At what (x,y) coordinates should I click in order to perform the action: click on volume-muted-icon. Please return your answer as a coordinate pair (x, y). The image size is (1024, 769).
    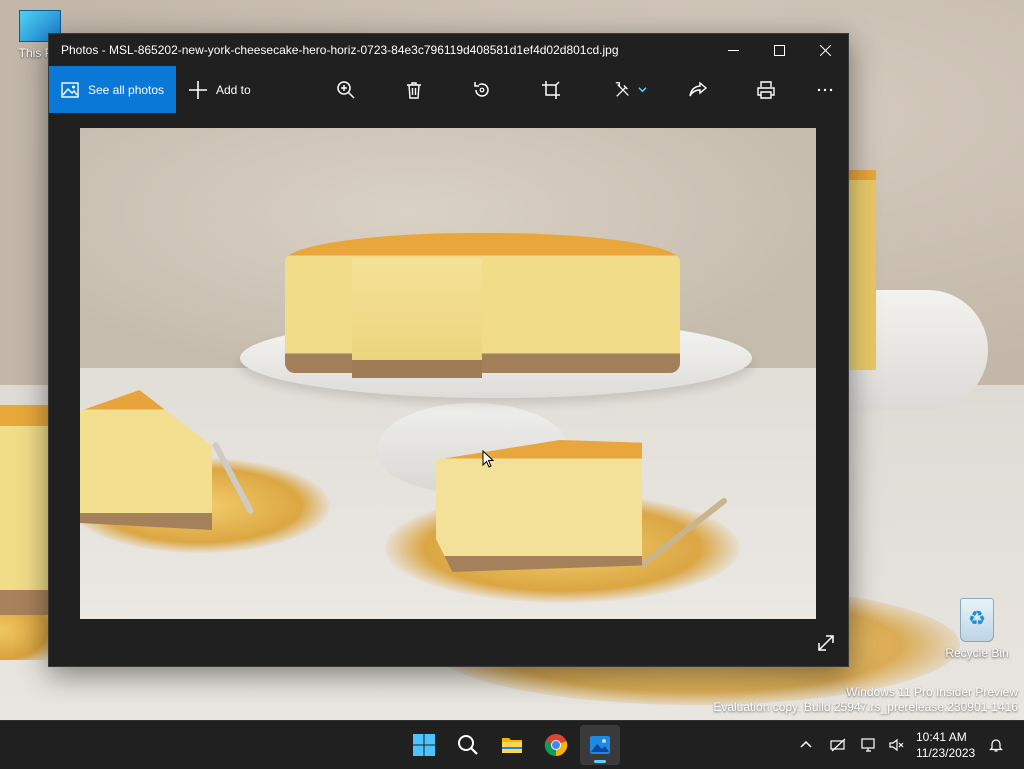
    Looking at the image, I should click on (896, 745).